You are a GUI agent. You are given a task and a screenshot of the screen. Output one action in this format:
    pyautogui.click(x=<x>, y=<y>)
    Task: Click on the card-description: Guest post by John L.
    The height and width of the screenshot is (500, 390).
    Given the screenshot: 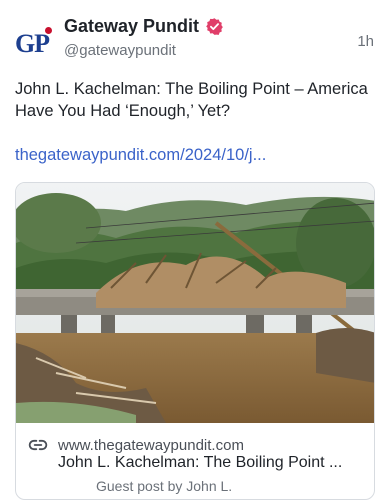 What is the action you would take?
    pyautogui.click(x=164, y=486)
    